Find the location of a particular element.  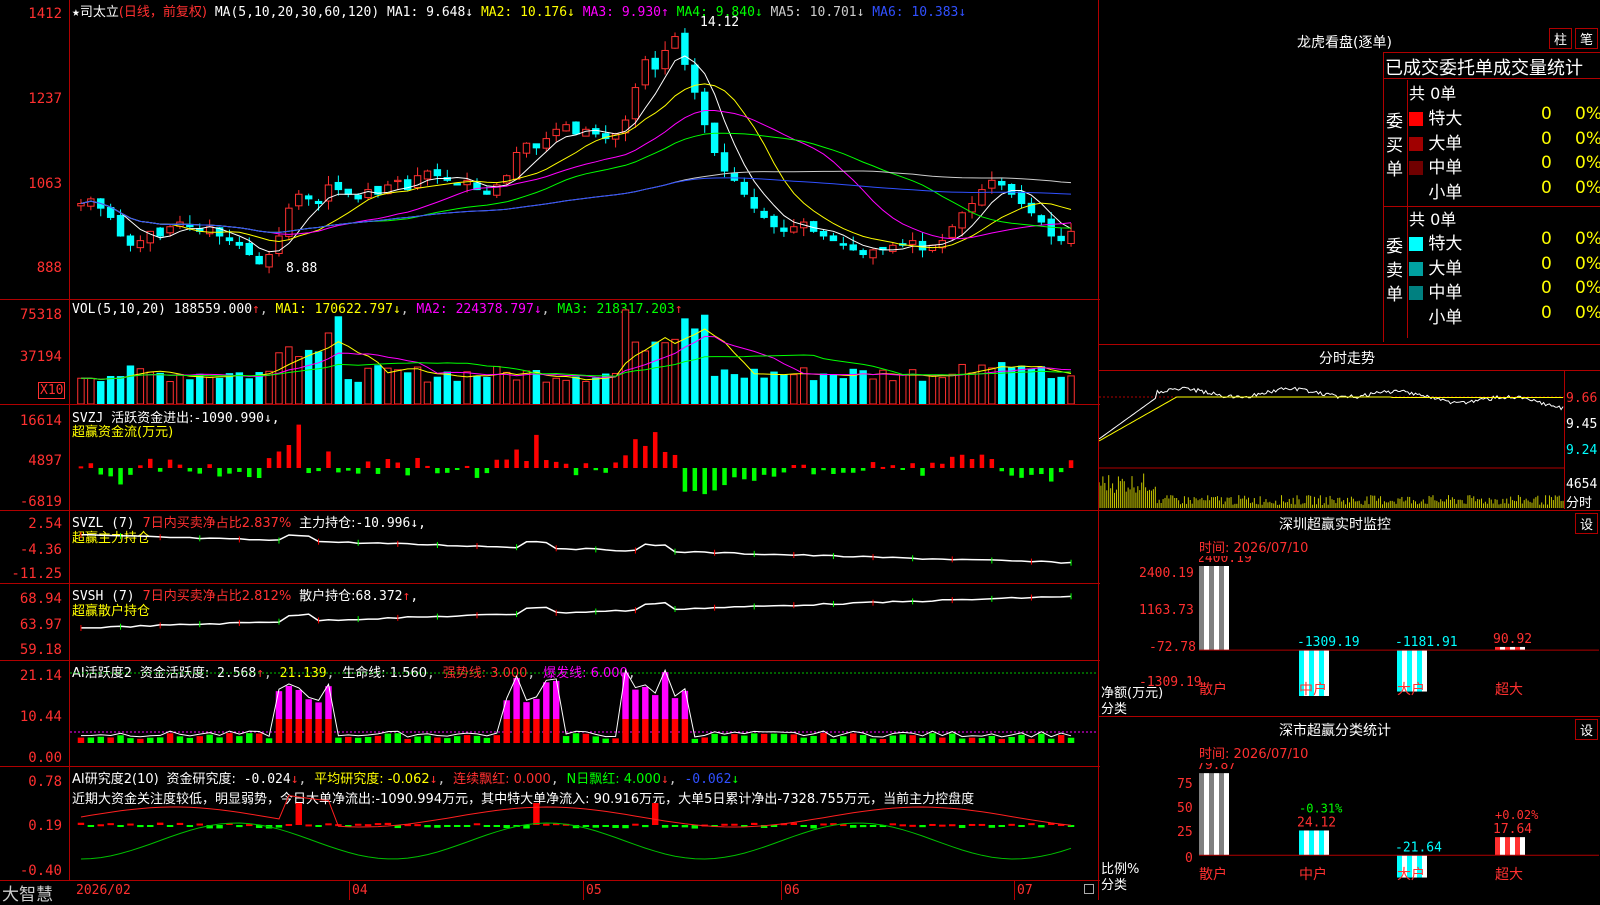

main-force-line is located at coordinates (576, 549).